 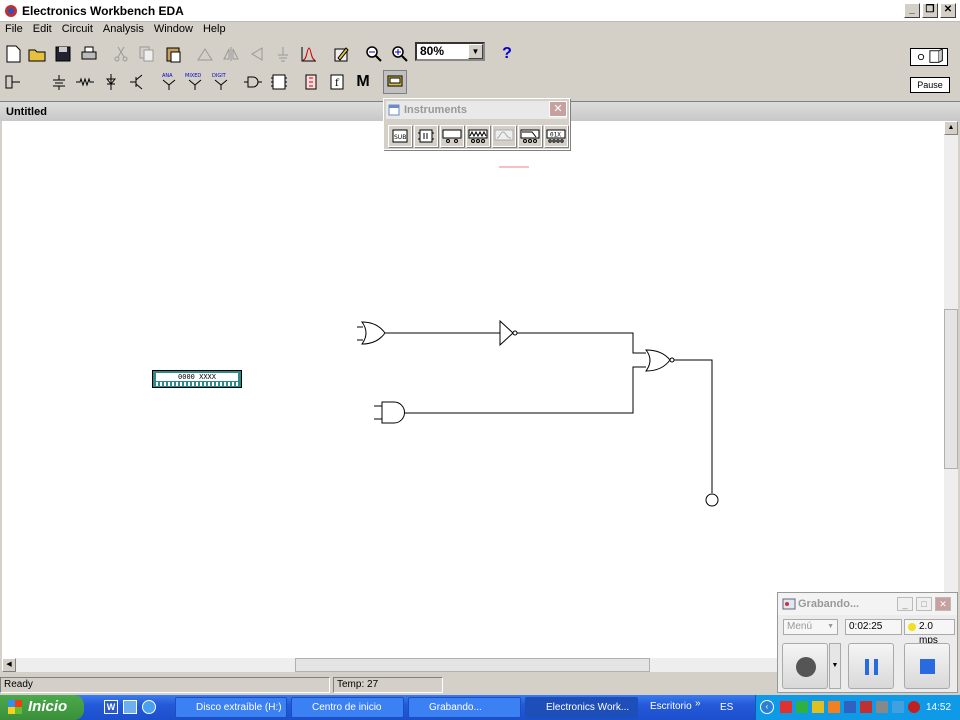 I want to click on subcircuit-button: SUB, so click(x=400, y=136).